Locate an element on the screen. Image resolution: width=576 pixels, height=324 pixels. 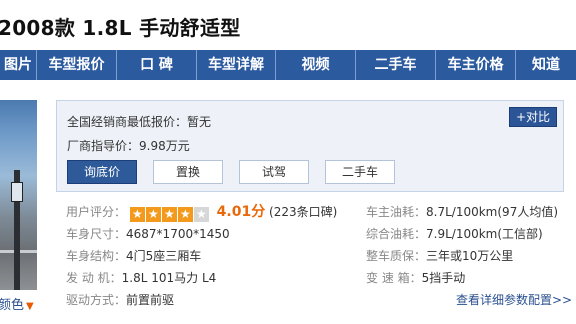
spec-row-size: 车身尺寸：4687*1700*1450 综合油耗：7.9L/100km(工信部) is located at coordinates (321, 234).